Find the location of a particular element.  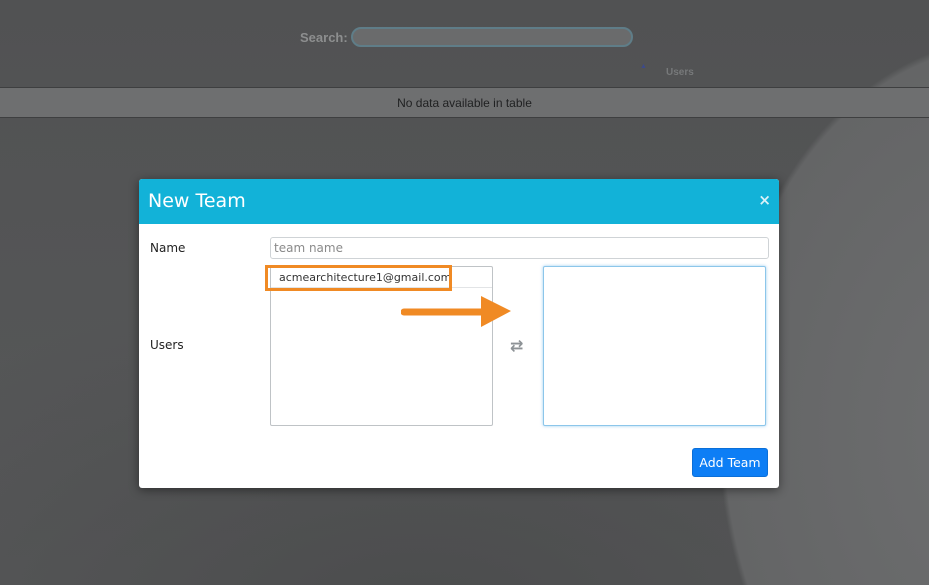

empty-table-message: No data available in table is located at coordinates (464, 102).